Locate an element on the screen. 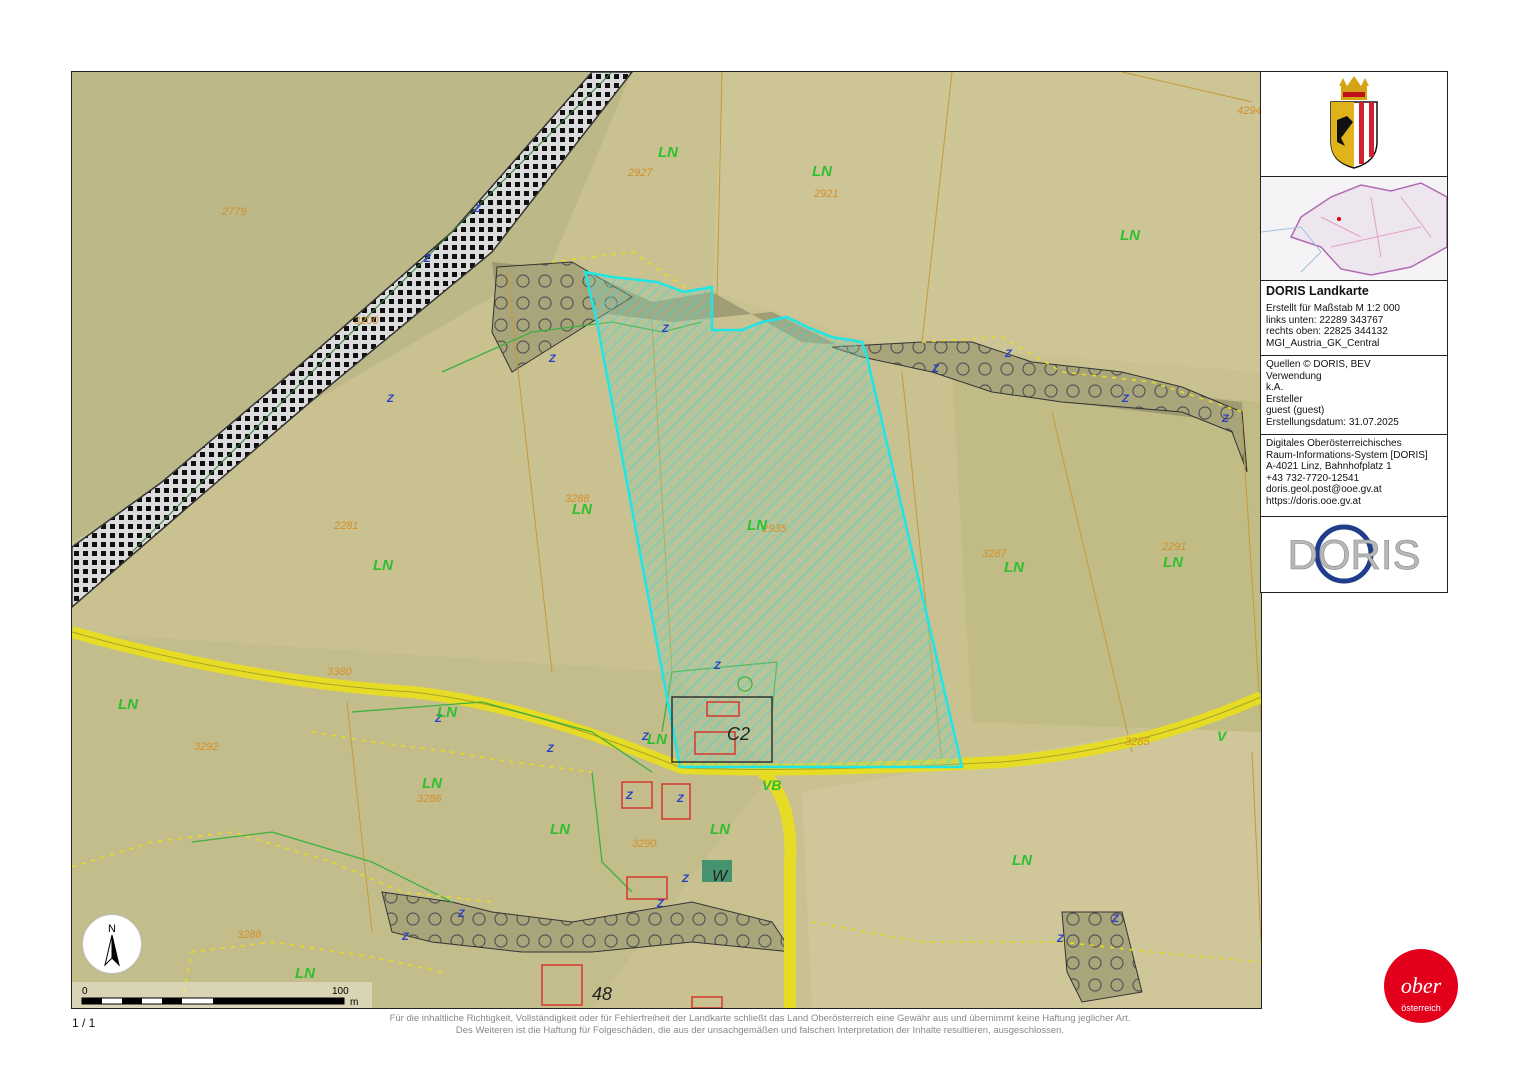 Image resolution: width=1527 pixels, height=1080 pixels. svg-text: 3380 is located at coordinates (339, 672).